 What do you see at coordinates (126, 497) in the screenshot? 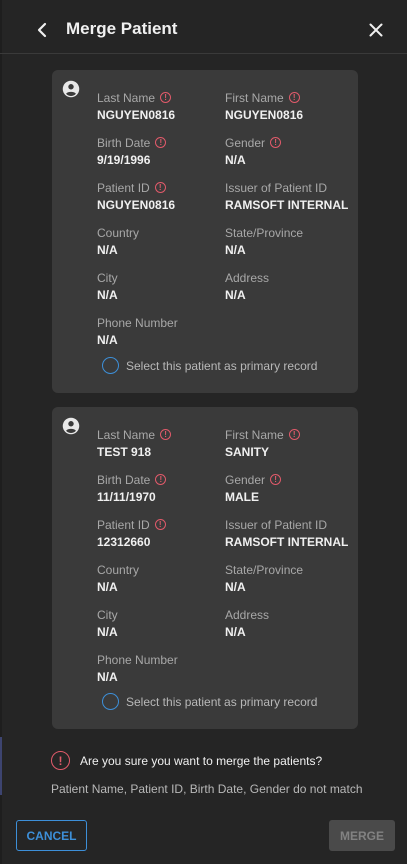
I see `birth-date-value: 11/11/1970` at bounding box center [126, 497].